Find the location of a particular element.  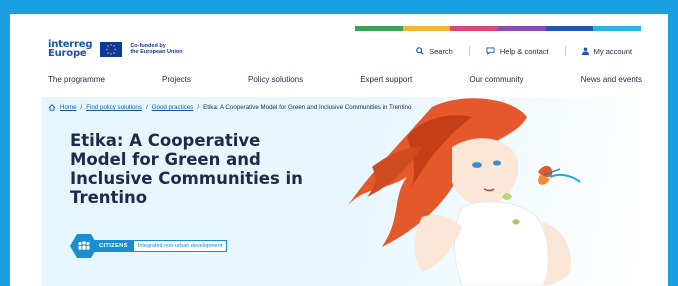

nav-item-news-events: News and events is located at coordinates (611, 79).